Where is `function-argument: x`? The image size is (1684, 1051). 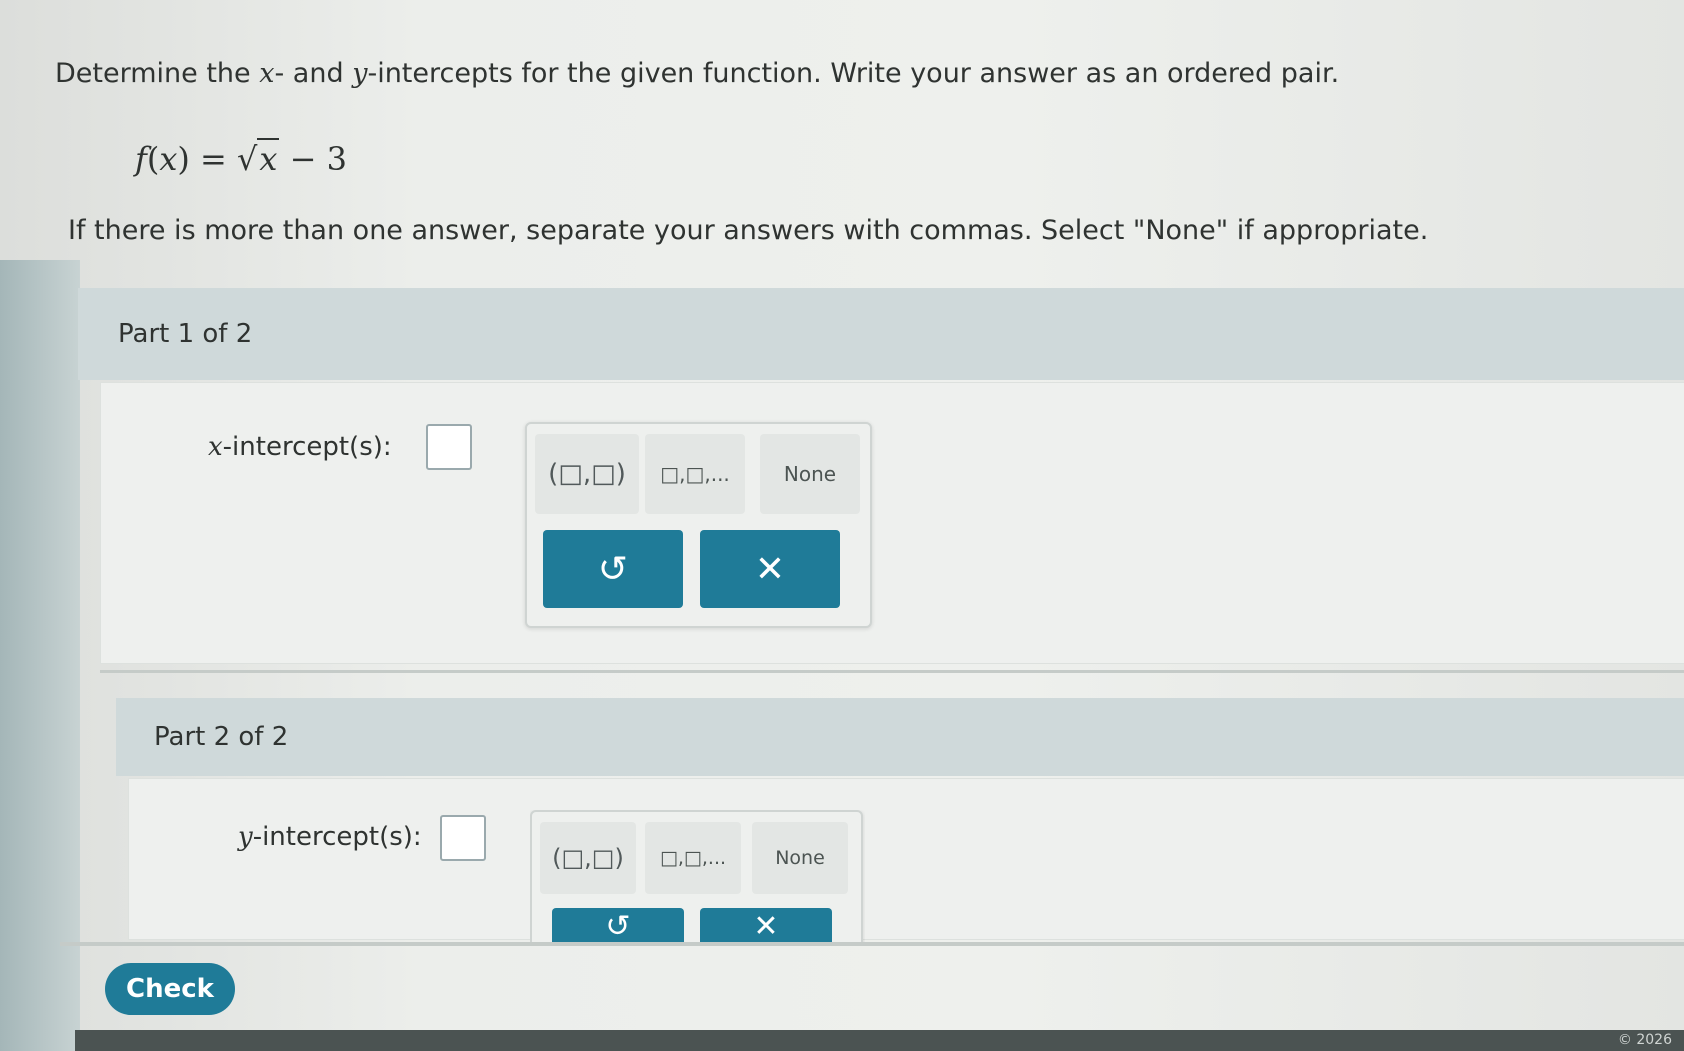
function-argument: x is located at coordinates (168, 159).